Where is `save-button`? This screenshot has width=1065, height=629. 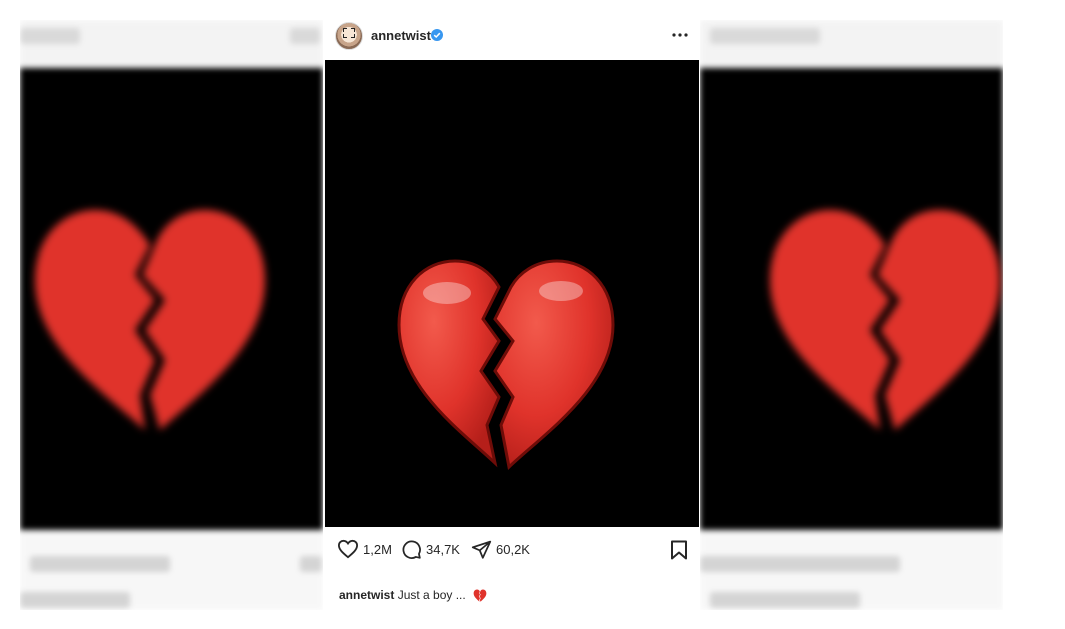
save-button is located at coordinates (679, 552).